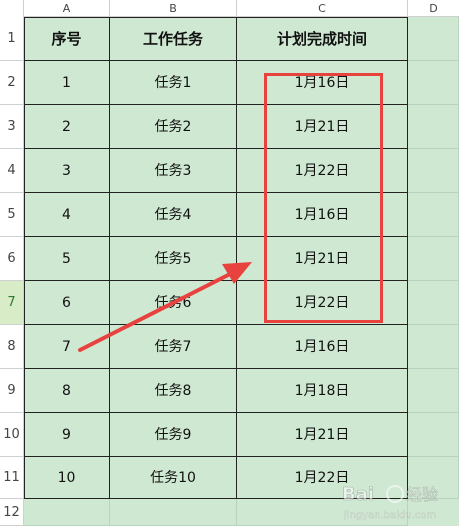 This screenshot has height=526, width=459. What do you see at coordinates (67, 478) in the screenshot?
I see `cell-index: 10` at bounding box center [67, 478].